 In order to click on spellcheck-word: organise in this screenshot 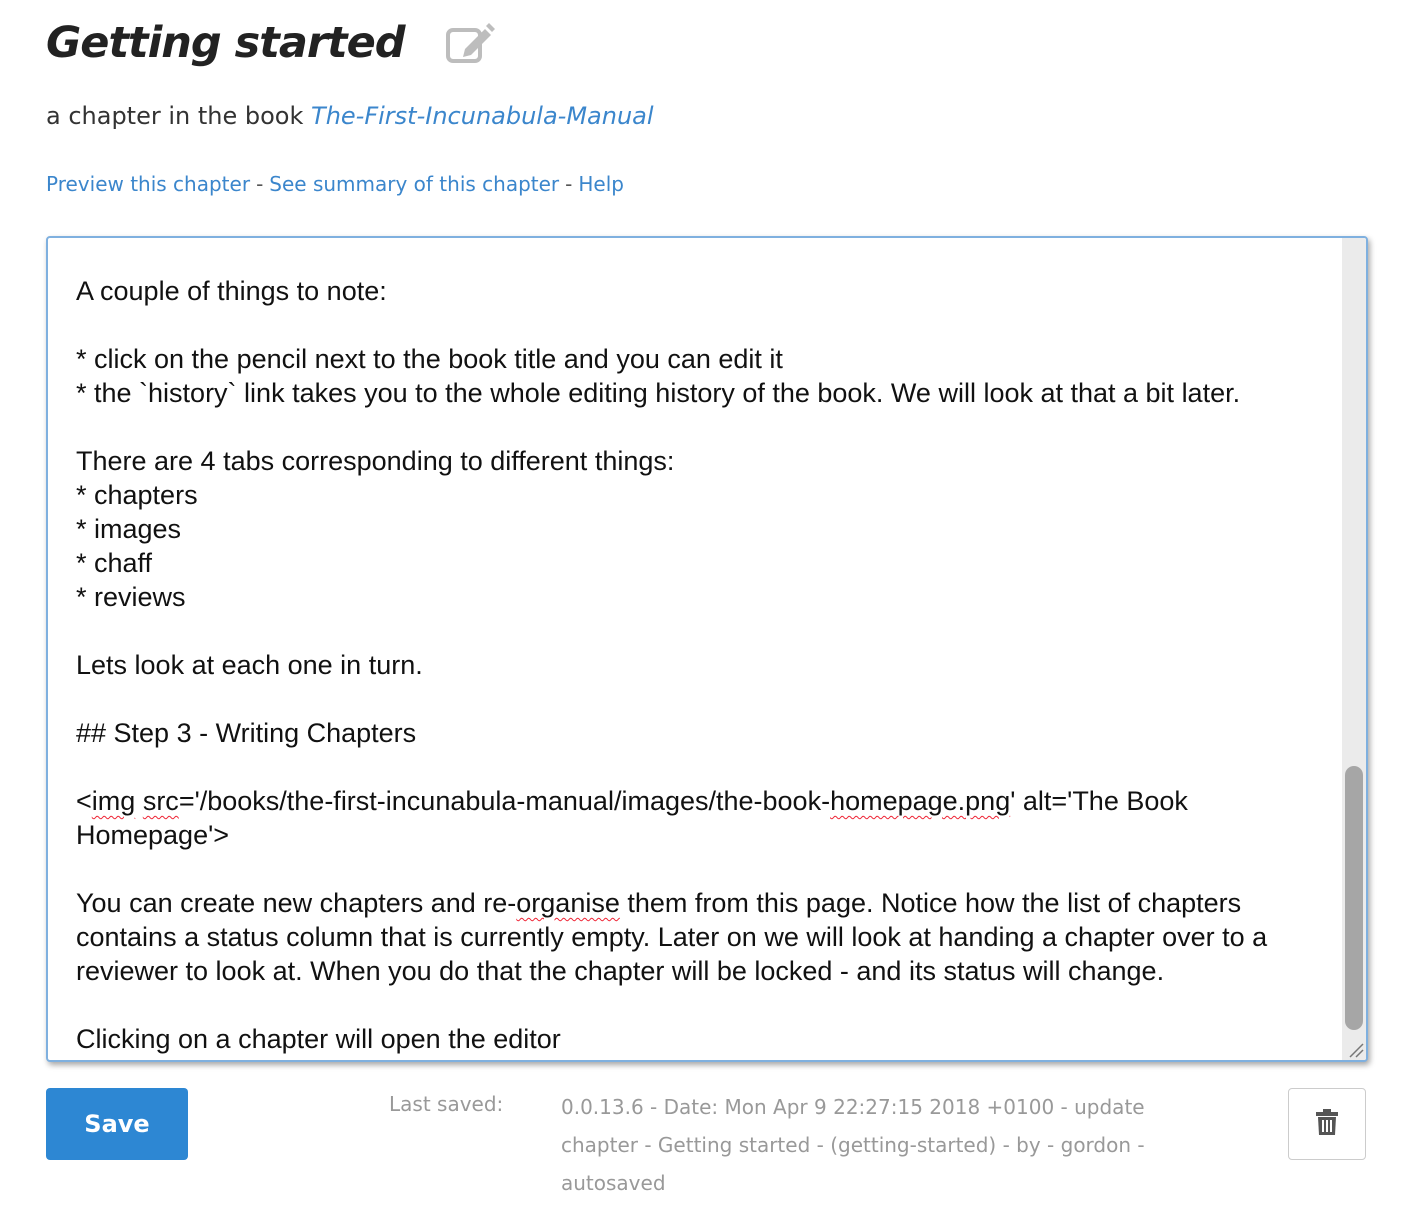, I will do `click(568, 903)`.